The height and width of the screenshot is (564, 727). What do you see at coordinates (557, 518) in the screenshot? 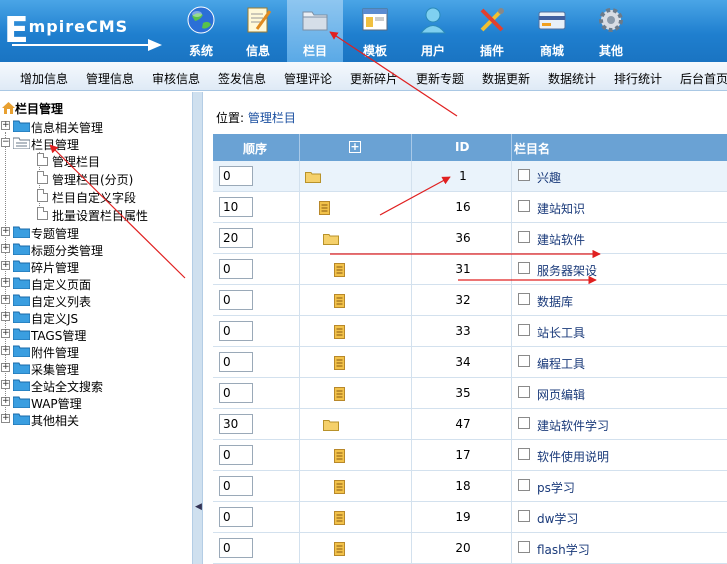
I see `column-name-link: dw学习` at bounding box center [557, 518].